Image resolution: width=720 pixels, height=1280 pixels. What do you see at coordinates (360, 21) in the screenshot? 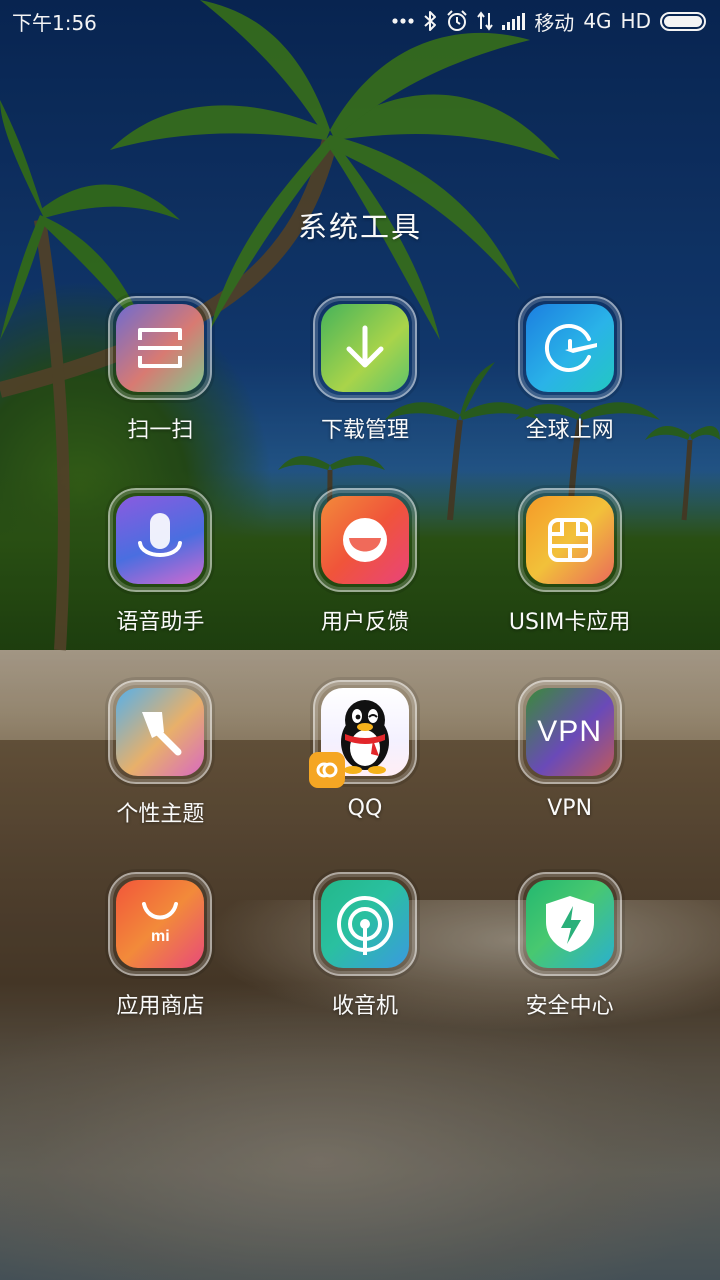
I see `status-bar: 下午1:56 移动 4G HD` at bounding box center [360, 21].